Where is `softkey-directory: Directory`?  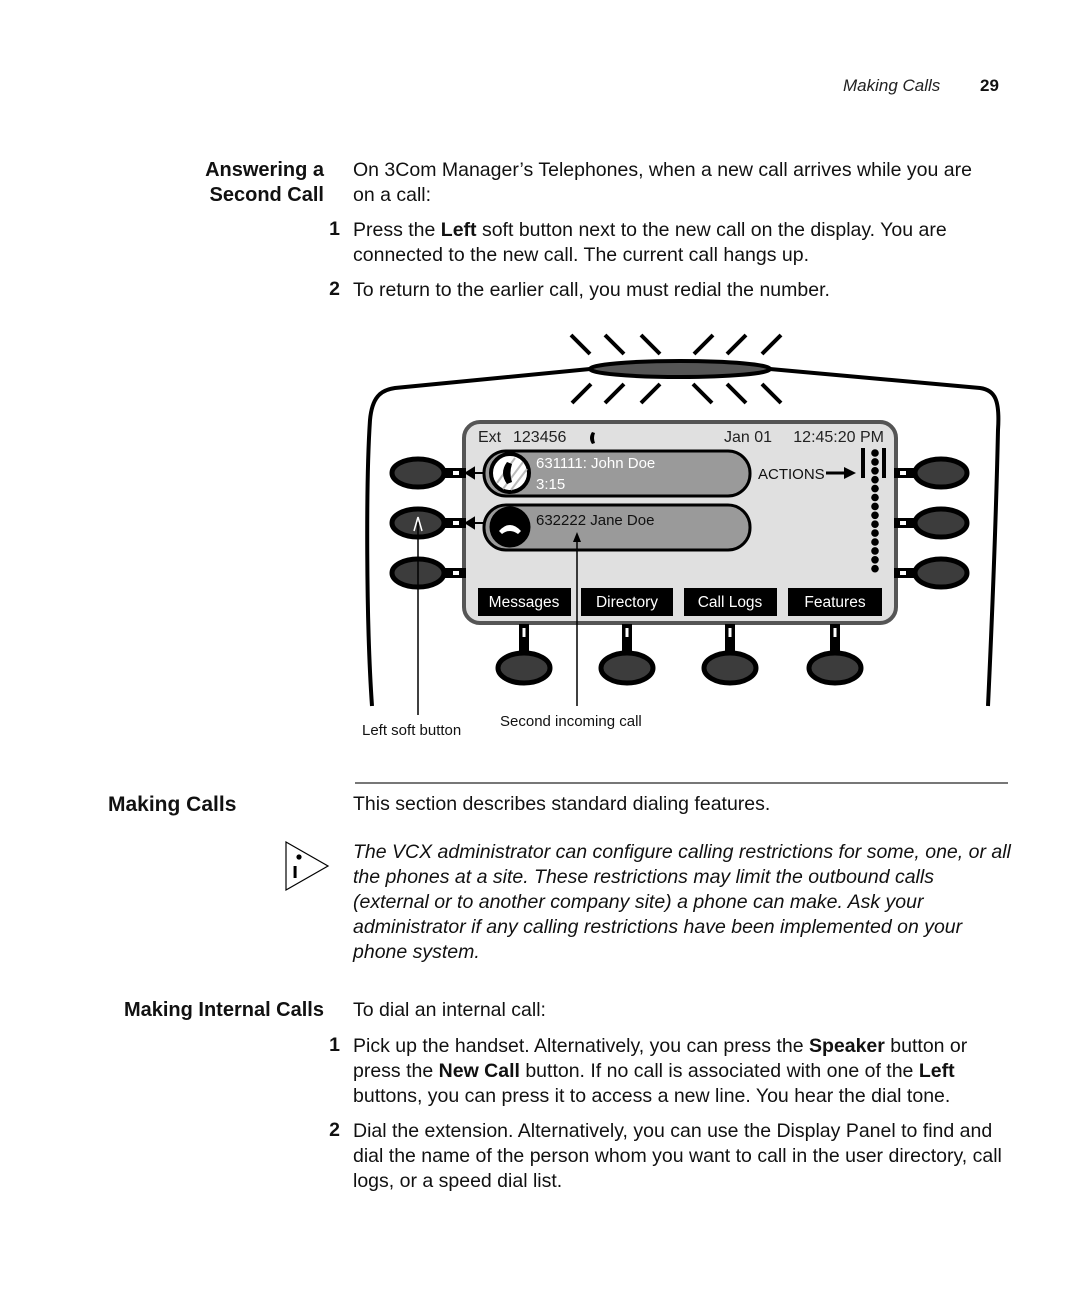
softkey-directory: Directory is located at coordinates (627, 602).